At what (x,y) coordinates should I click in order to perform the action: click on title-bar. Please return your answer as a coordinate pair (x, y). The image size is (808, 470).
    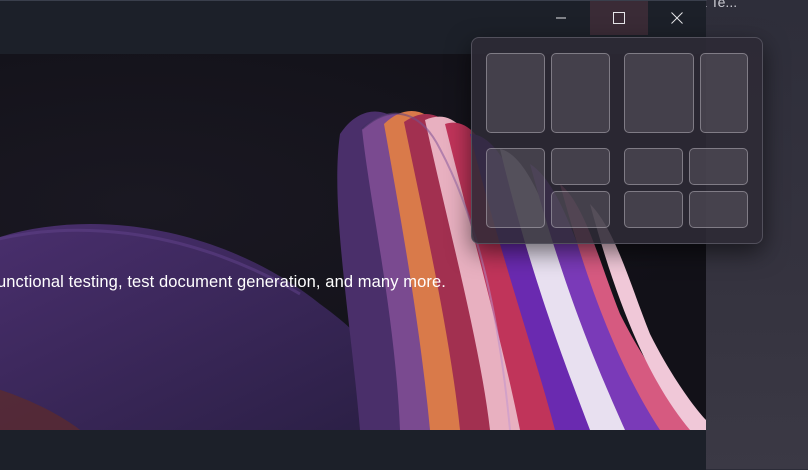
    Looking at the image, I should click on (353, 18).